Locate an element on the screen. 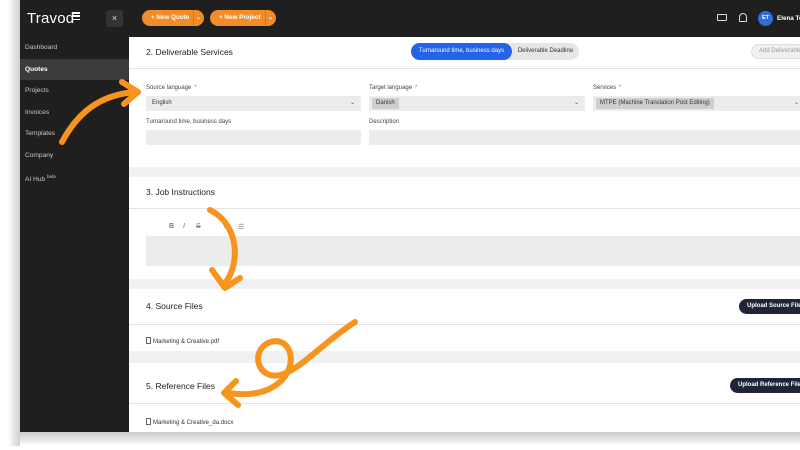 This screenshot has width=800, height=450. sidebar-item-quotes: Quotes is located at coordinates (74, 69).